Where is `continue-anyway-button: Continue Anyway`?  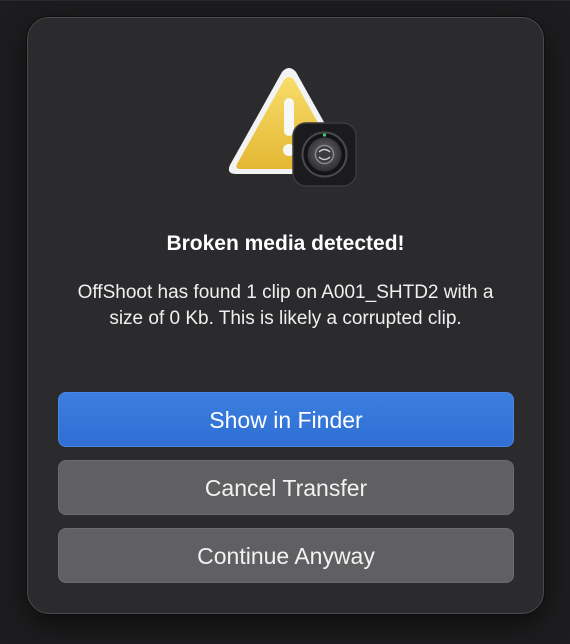 continue-anyway-button: Continue Anyway is located at coordinates (286, 555).